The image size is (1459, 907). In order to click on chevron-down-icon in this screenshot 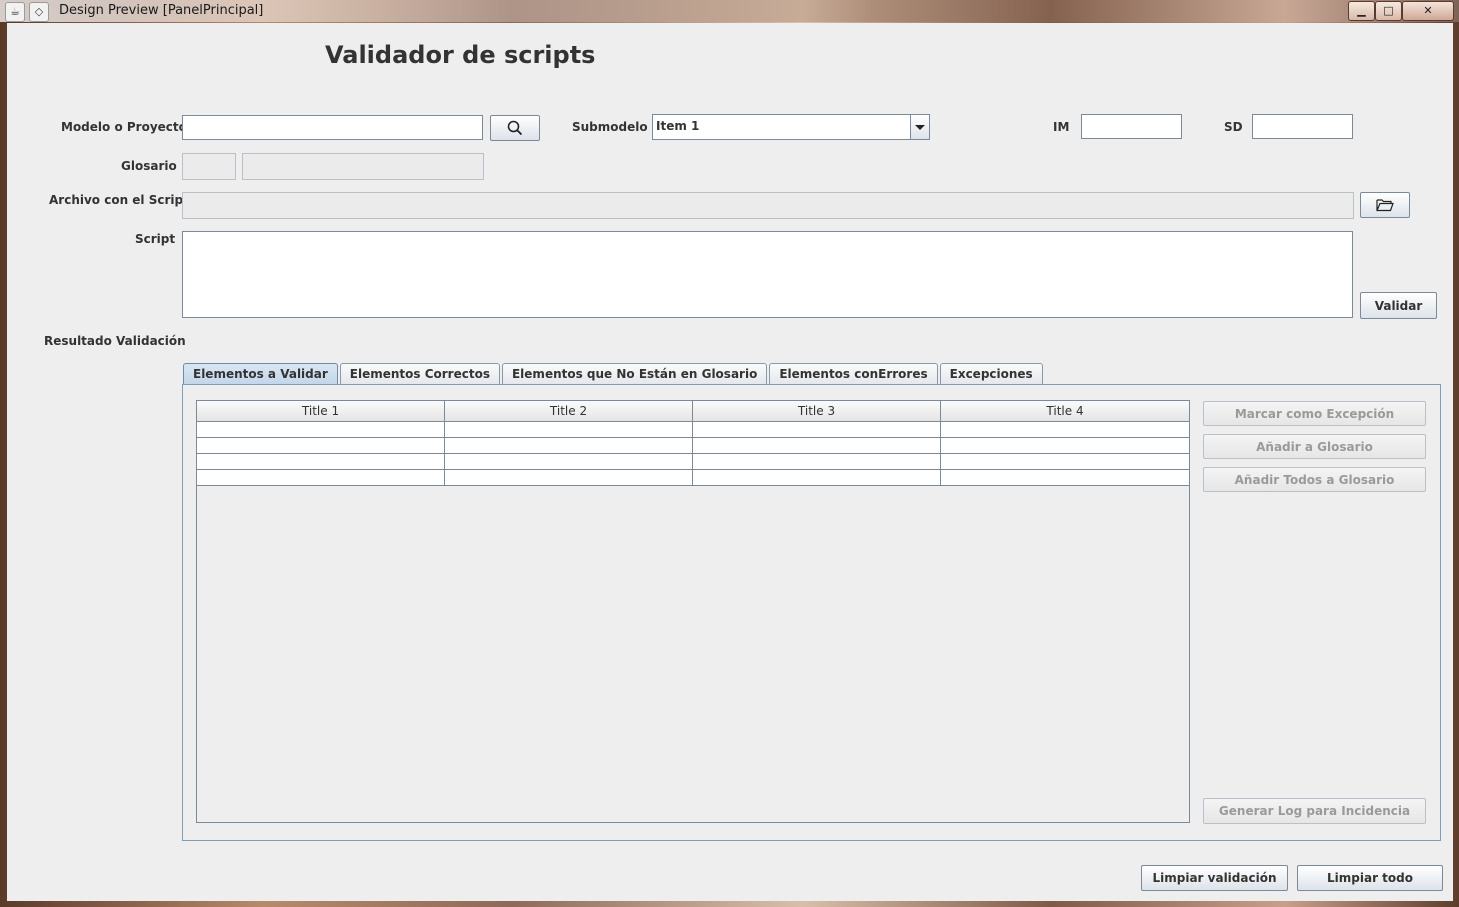, I will do `click(919, 127)`.